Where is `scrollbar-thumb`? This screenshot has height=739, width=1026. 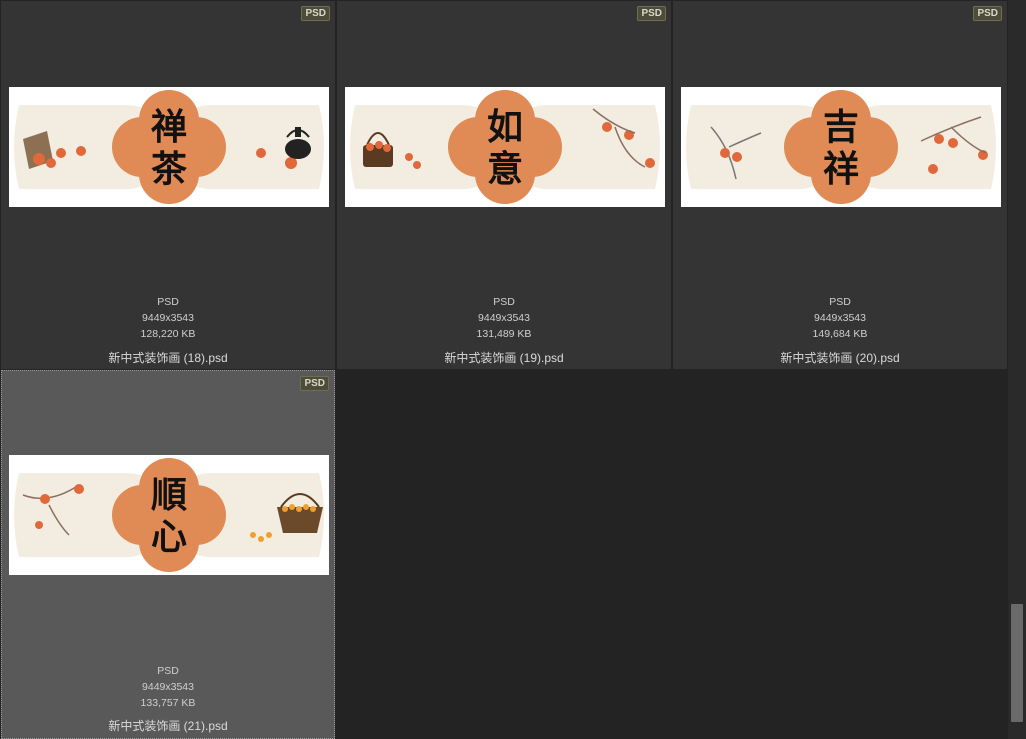 scrollbar-thumb is located at coordinates (1017, 663).